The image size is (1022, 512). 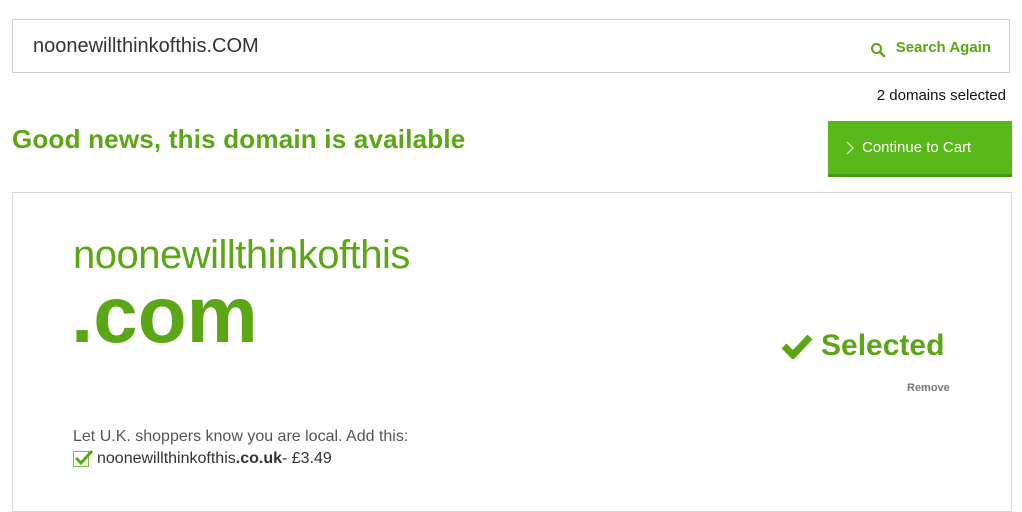 I want to click on upsell-price: - £3.49, so click(x=306, y=458).